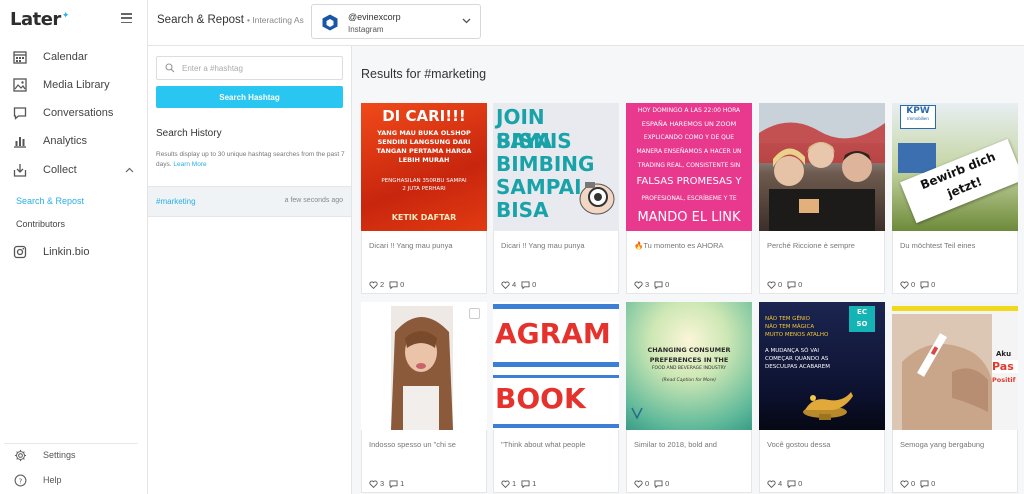  What do you see at coordinates (74, 113) in the screenshot?
I see `sidebar-item-conversations: Conversations` at bounding box center [74, 113].